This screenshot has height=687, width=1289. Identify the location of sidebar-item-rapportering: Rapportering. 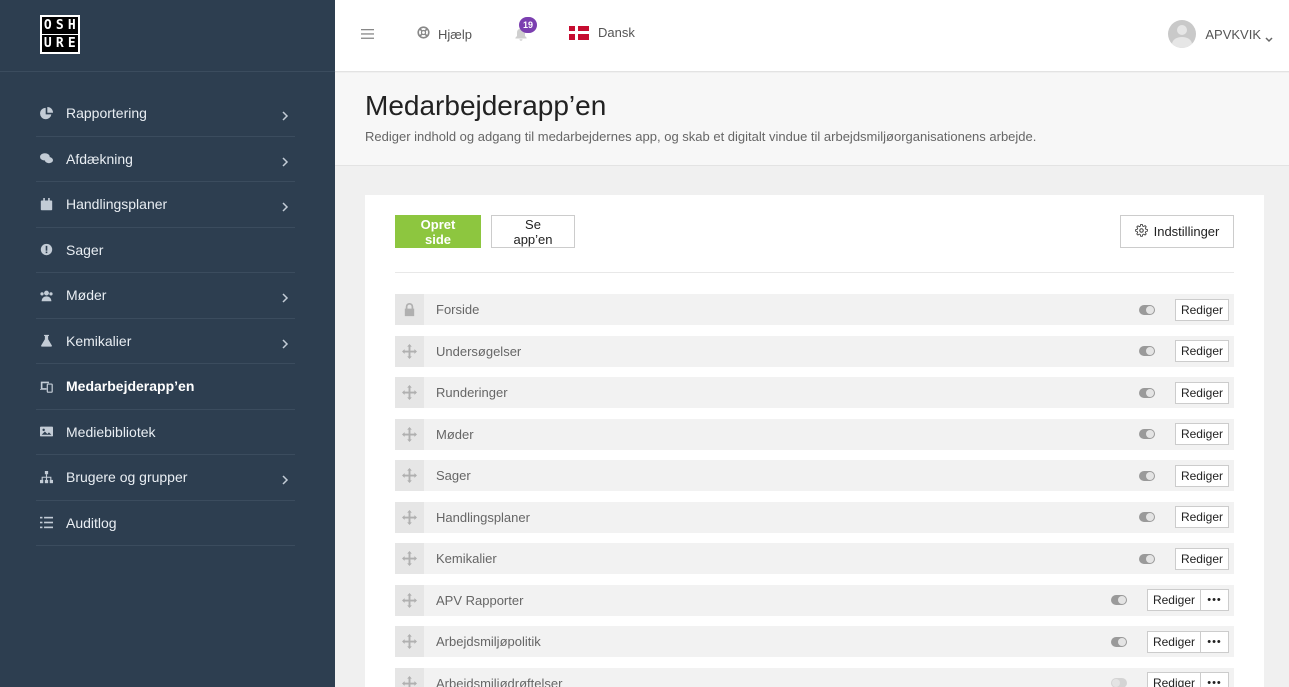
(165, 114).